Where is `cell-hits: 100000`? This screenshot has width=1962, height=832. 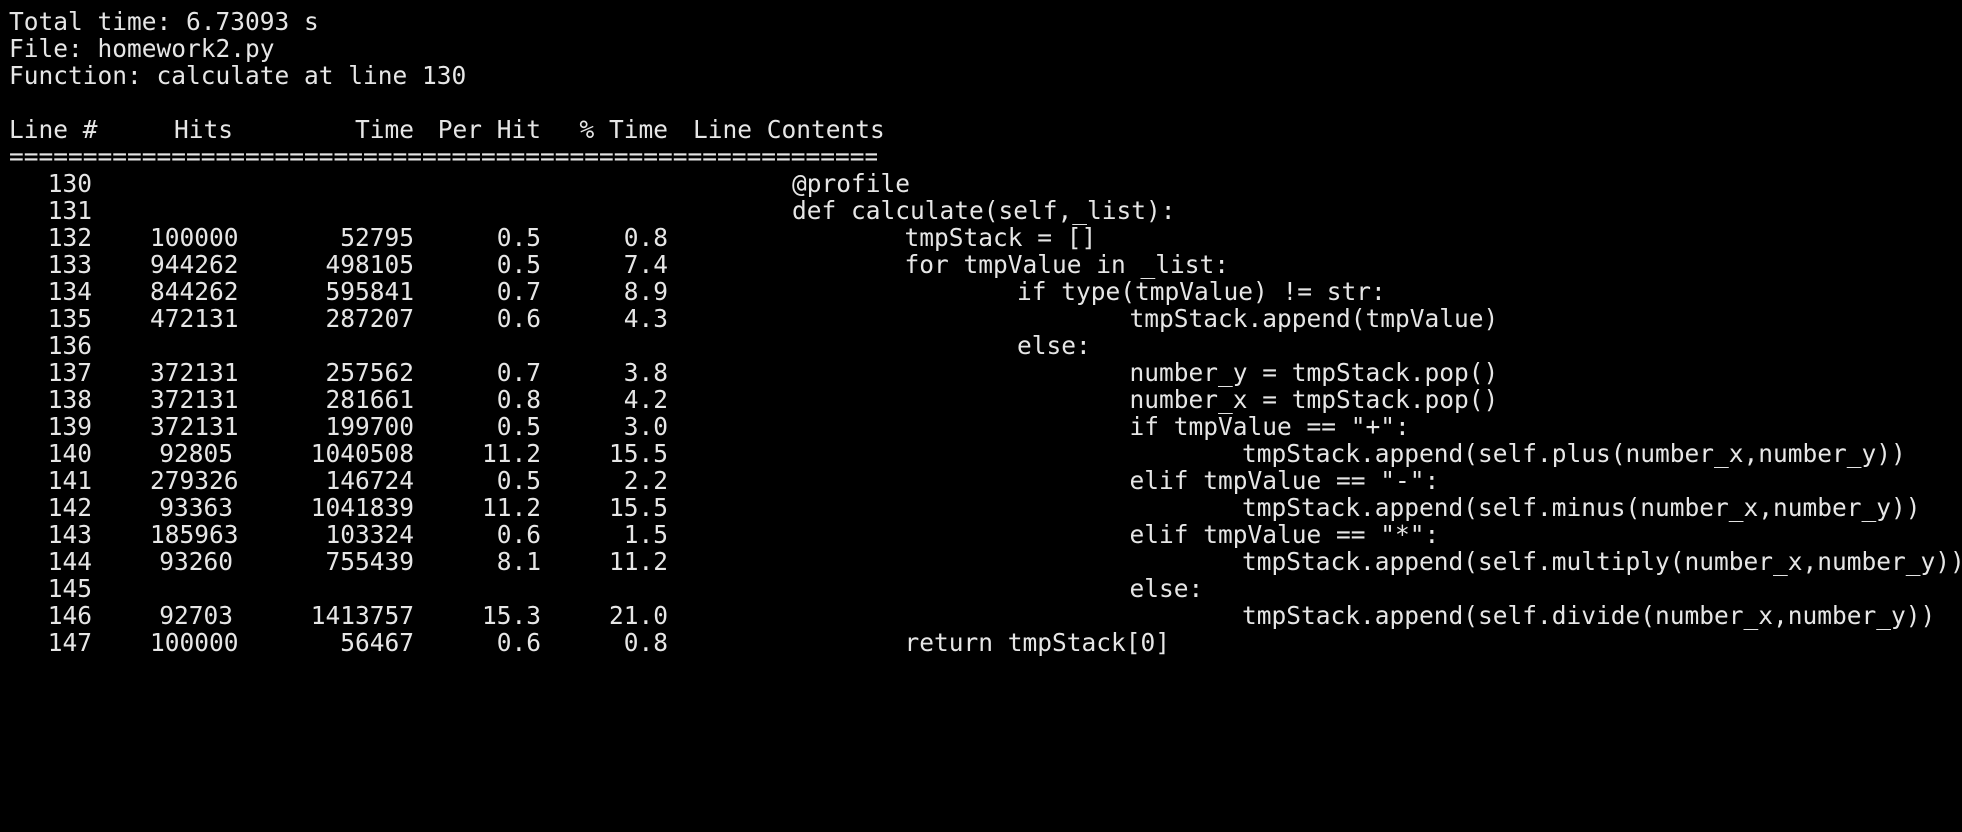 cell-hits: 100000 is located at coordinates (194, 642).